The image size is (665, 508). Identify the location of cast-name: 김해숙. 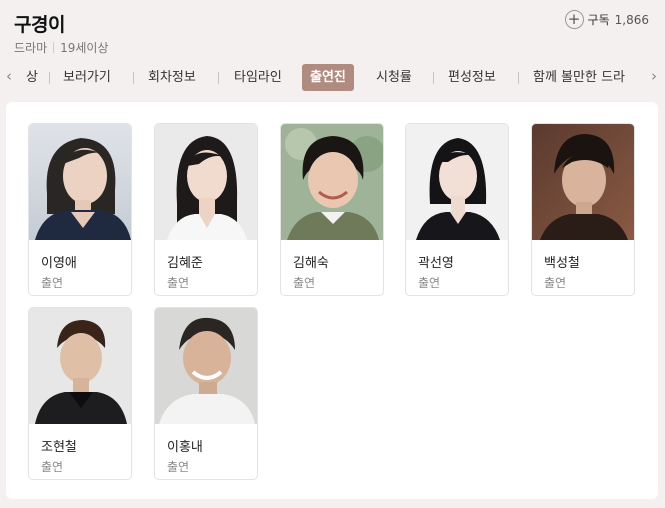
(311, 263).